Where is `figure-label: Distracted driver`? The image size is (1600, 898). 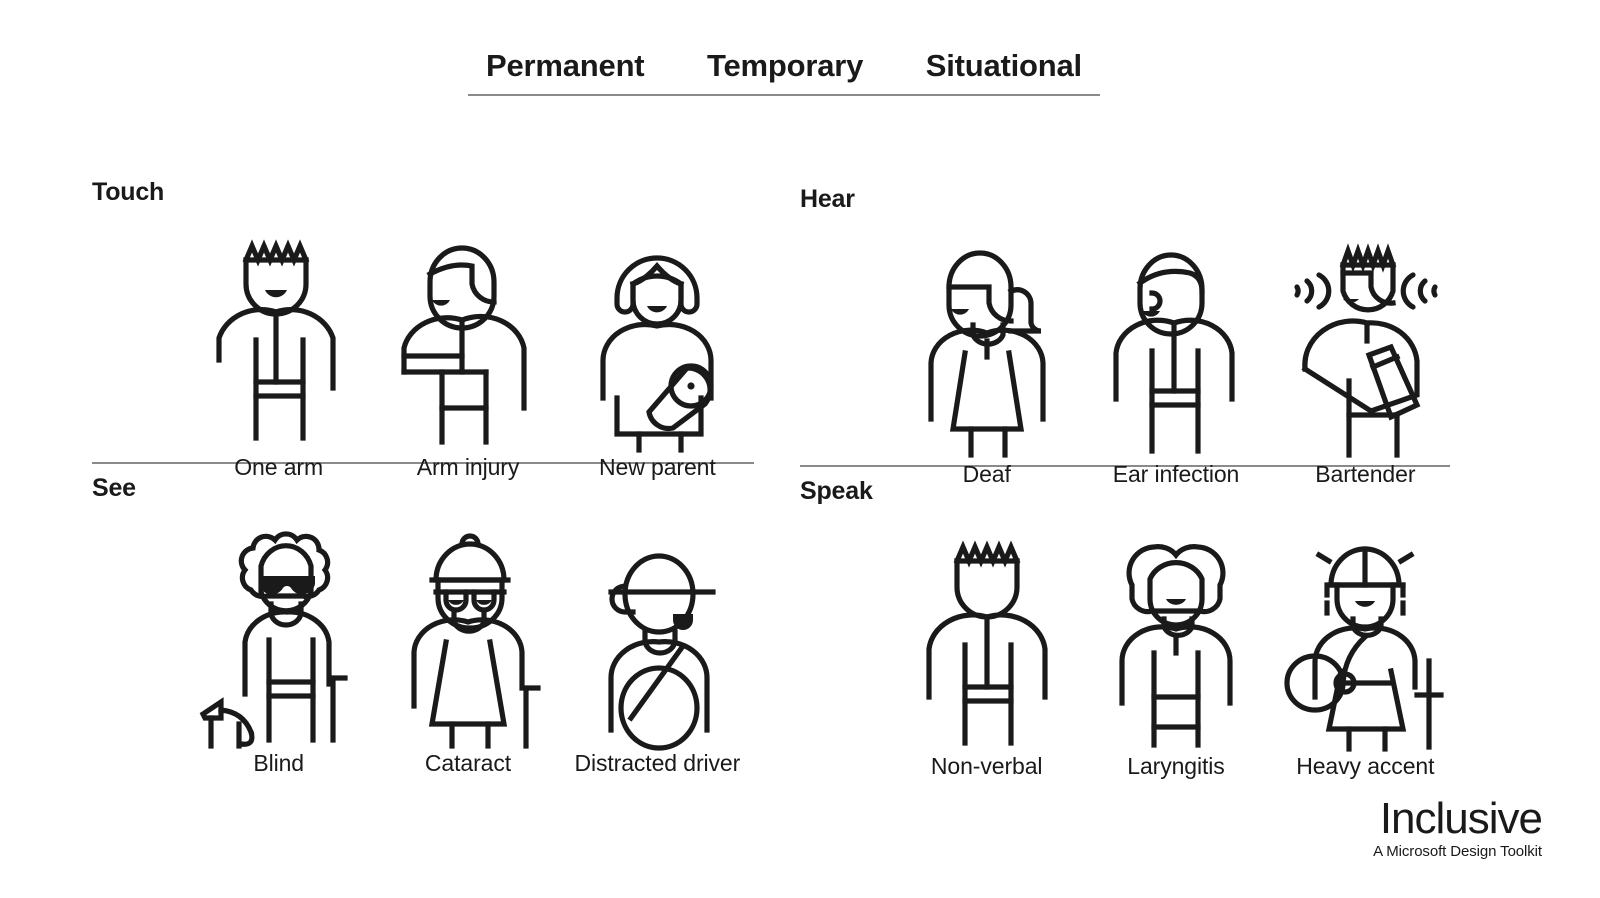
figure-label: Distracted driver is located at coordinates (657, 763).